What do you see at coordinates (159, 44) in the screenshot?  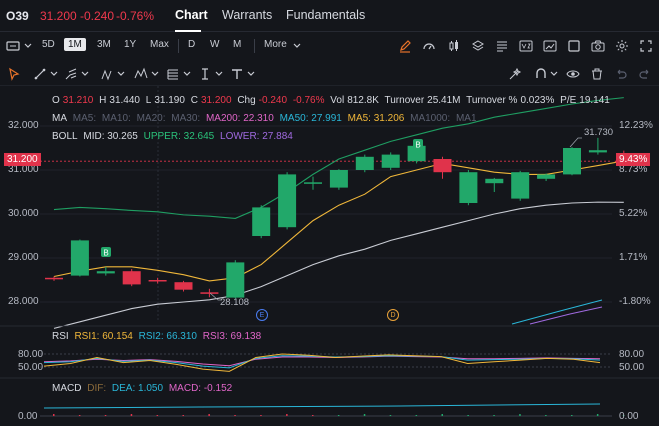 I see `period-max-button: Max` at bounding box center [159, 44].